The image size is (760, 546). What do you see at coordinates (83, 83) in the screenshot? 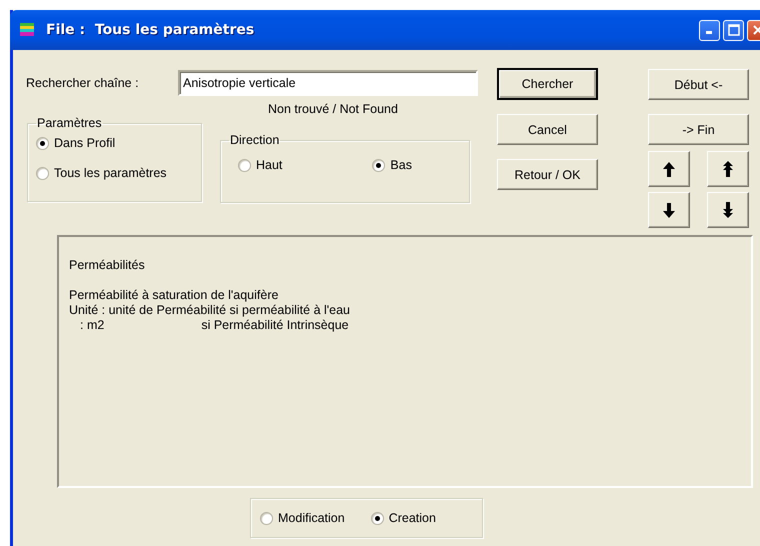
I see `search-label: Rechercher chaîne :` at bounding box center [83, 83].